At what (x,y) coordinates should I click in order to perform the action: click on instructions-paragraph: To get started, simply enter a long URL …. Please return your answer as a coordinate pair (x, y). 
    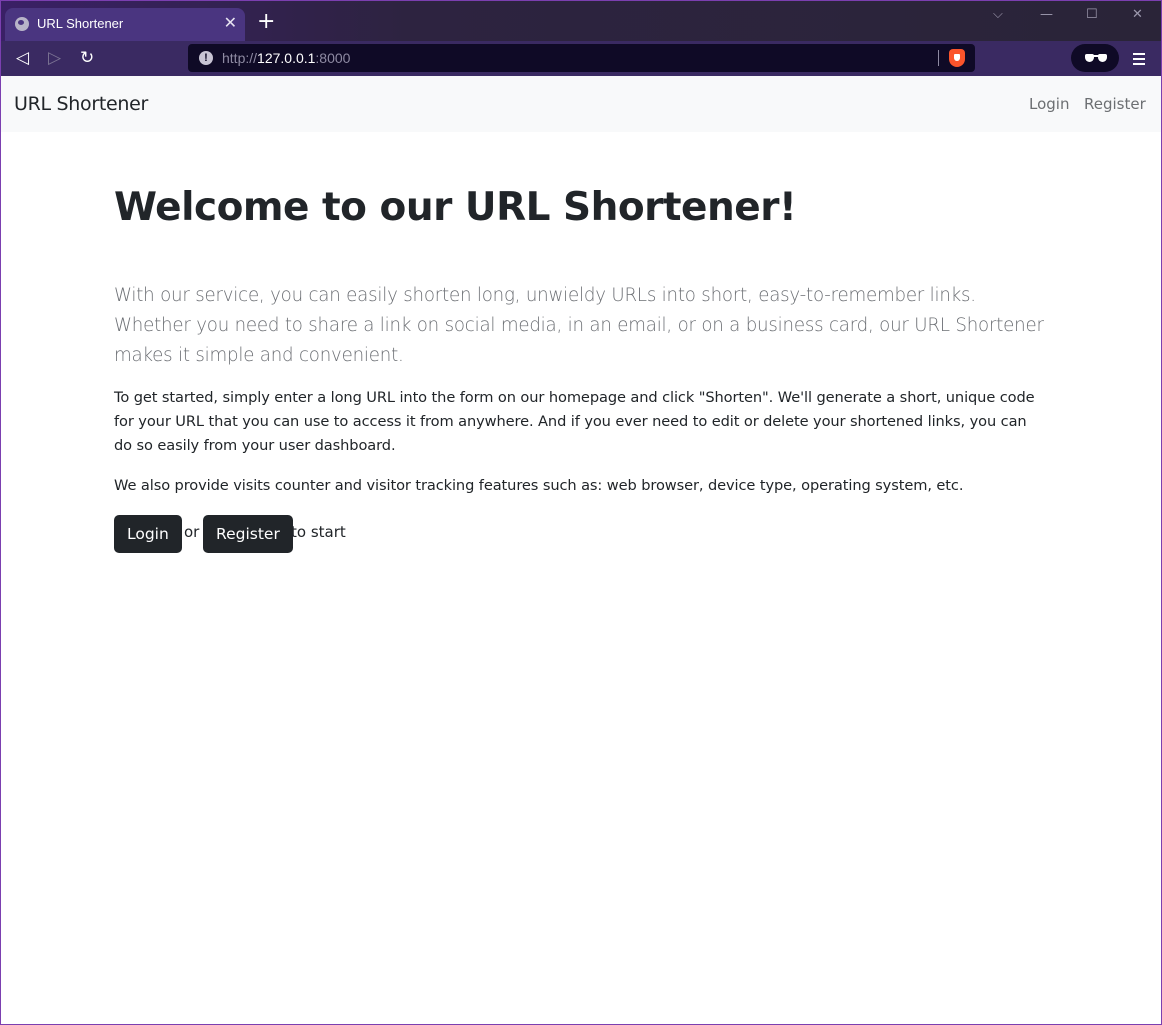
    Looking at the image, I should click on (574, 421).